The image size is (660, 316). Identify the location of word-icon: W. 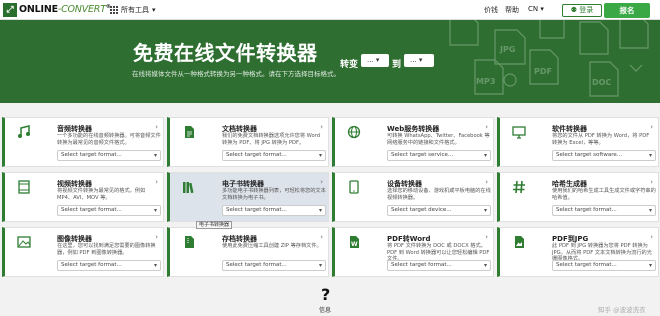
(354, 242).